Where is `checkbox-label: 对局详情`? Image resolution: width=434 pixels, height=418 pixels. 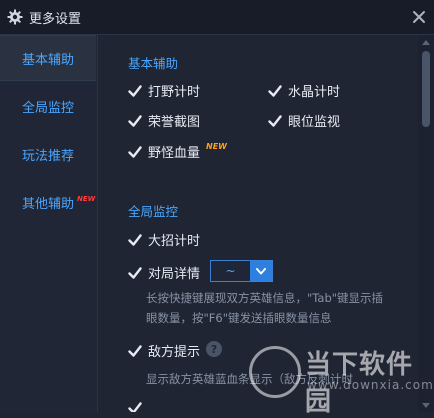 checkbox-label: 对局详情 is located at coordinates (174, 274).